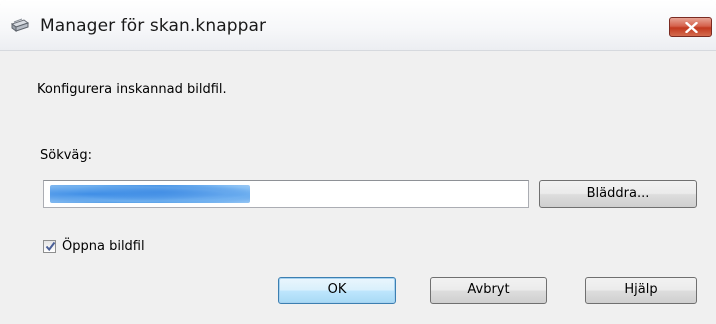 This screenshot has height=324, width=716. I want to click on cancel-button: Avbryt, so click(488, 290).